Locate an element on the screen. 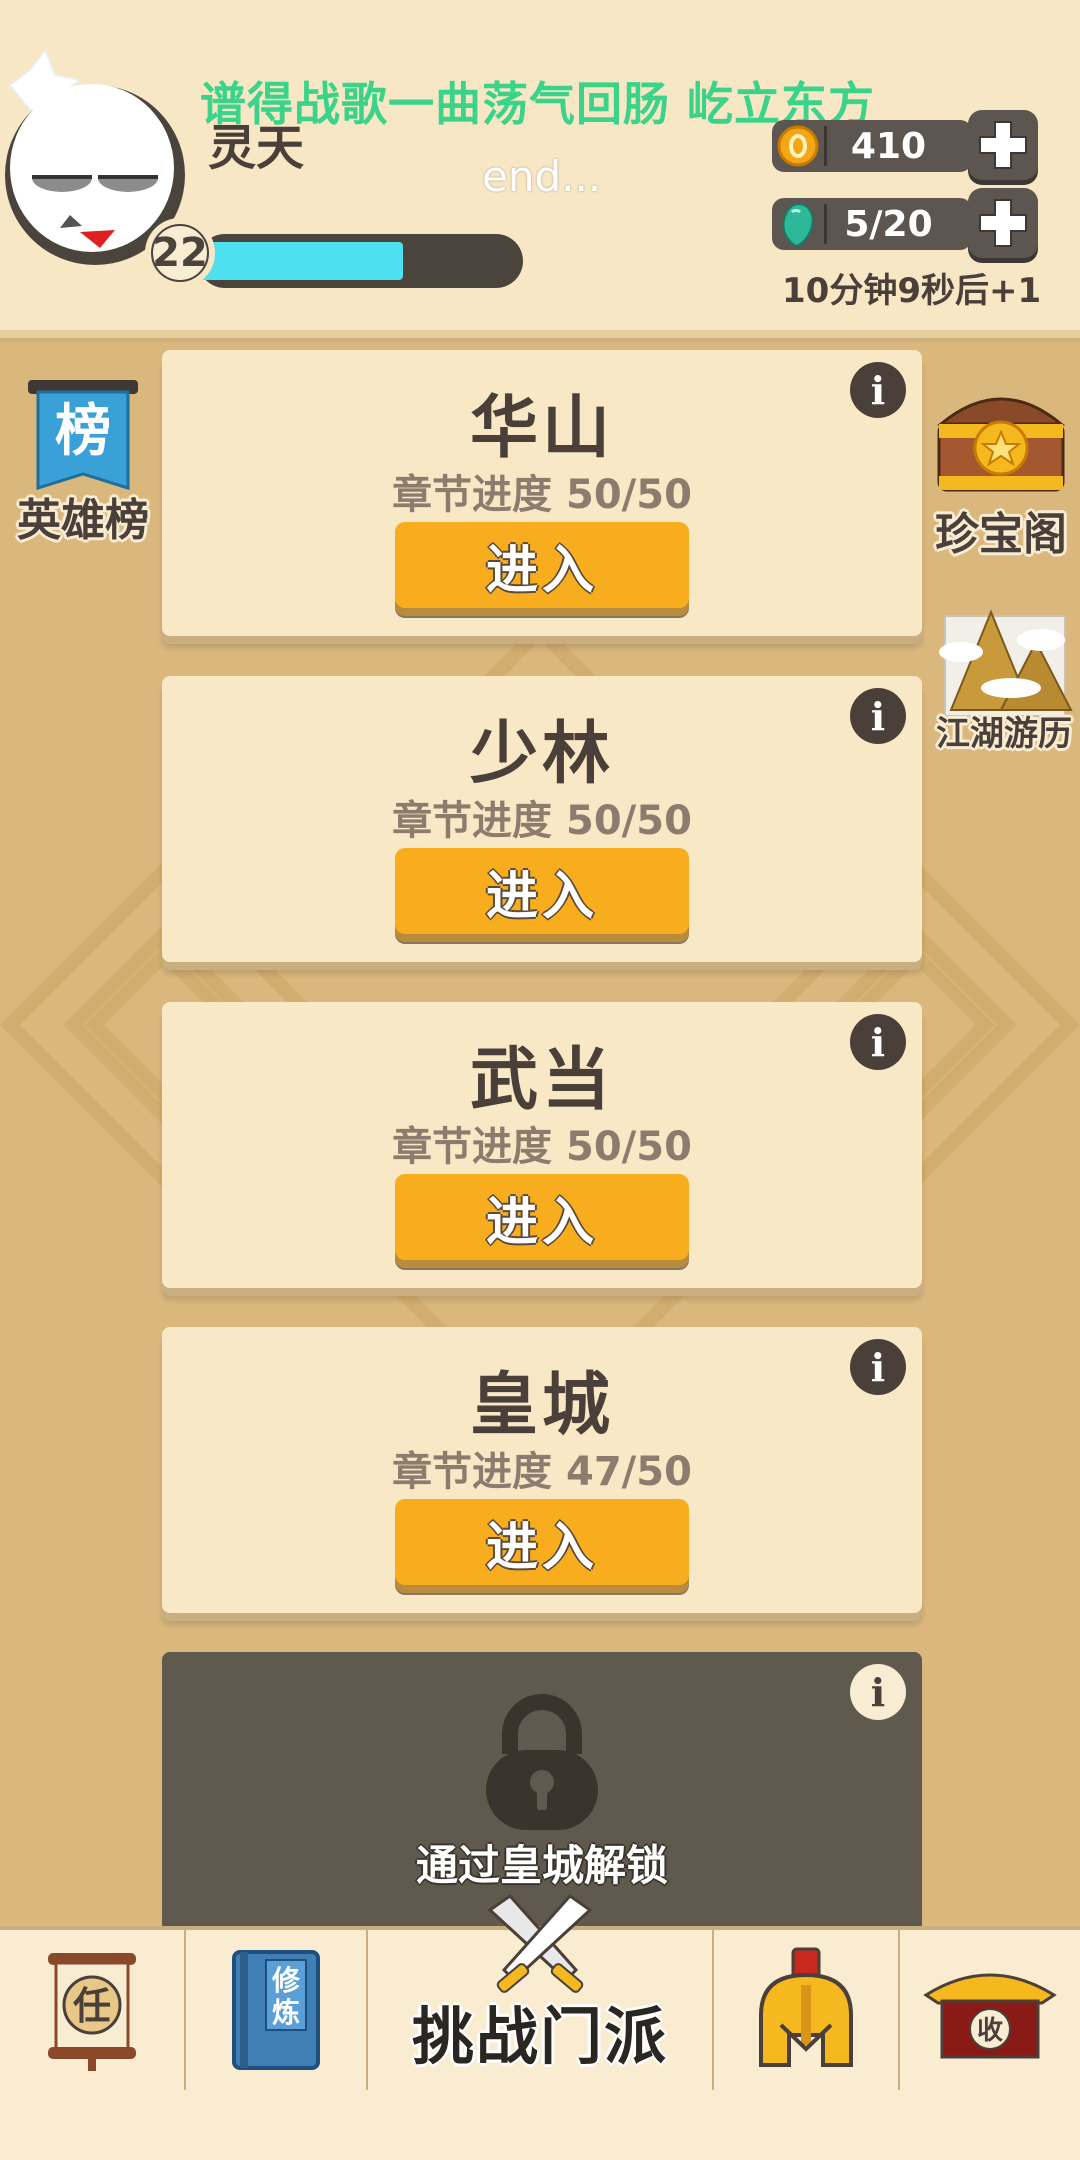  jianghu-travel-button: 江湖游历 is located at coordinates (1004, 673).